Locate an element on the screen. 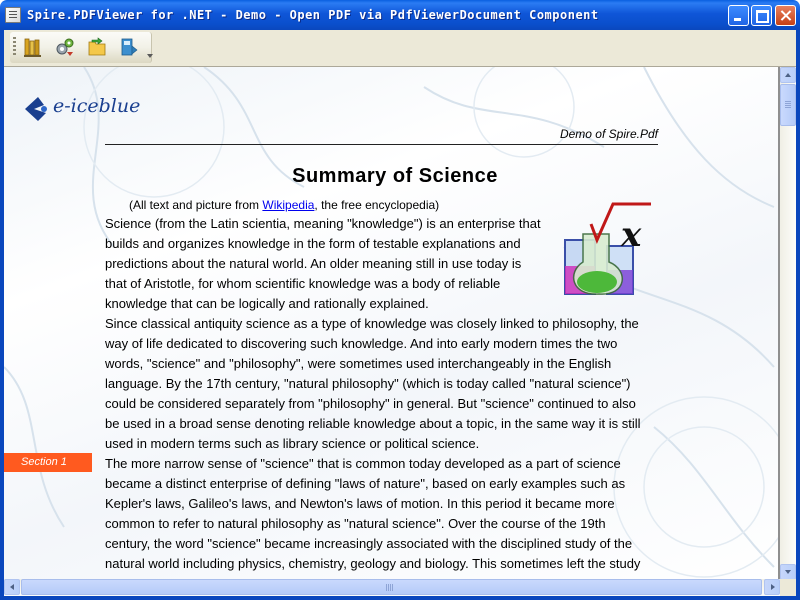 The image size is (800, 600). open-document-button is located at coordinates (33, 47).